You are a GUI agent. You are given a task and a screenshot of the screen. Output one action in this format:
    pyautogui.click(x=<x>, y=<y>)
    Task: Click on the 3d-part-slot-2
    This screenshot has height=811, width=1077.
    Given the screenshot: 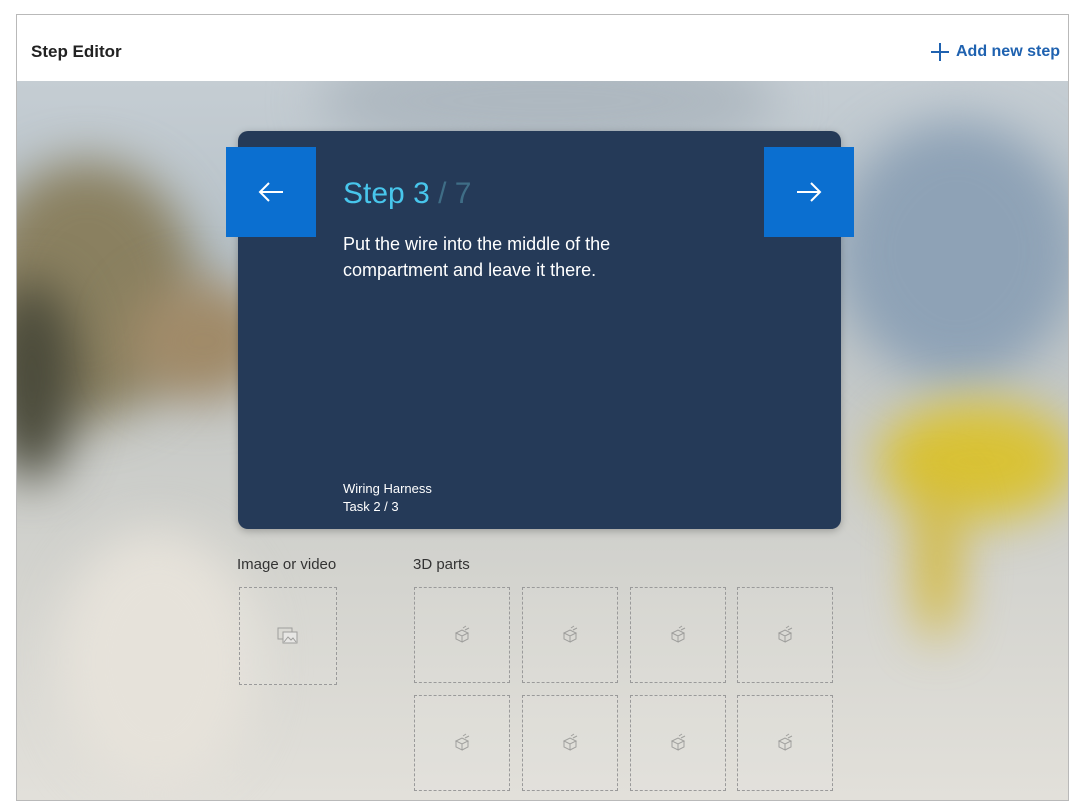 What is the action you would take?
    pyautogui.click(x=570, y=635)
    